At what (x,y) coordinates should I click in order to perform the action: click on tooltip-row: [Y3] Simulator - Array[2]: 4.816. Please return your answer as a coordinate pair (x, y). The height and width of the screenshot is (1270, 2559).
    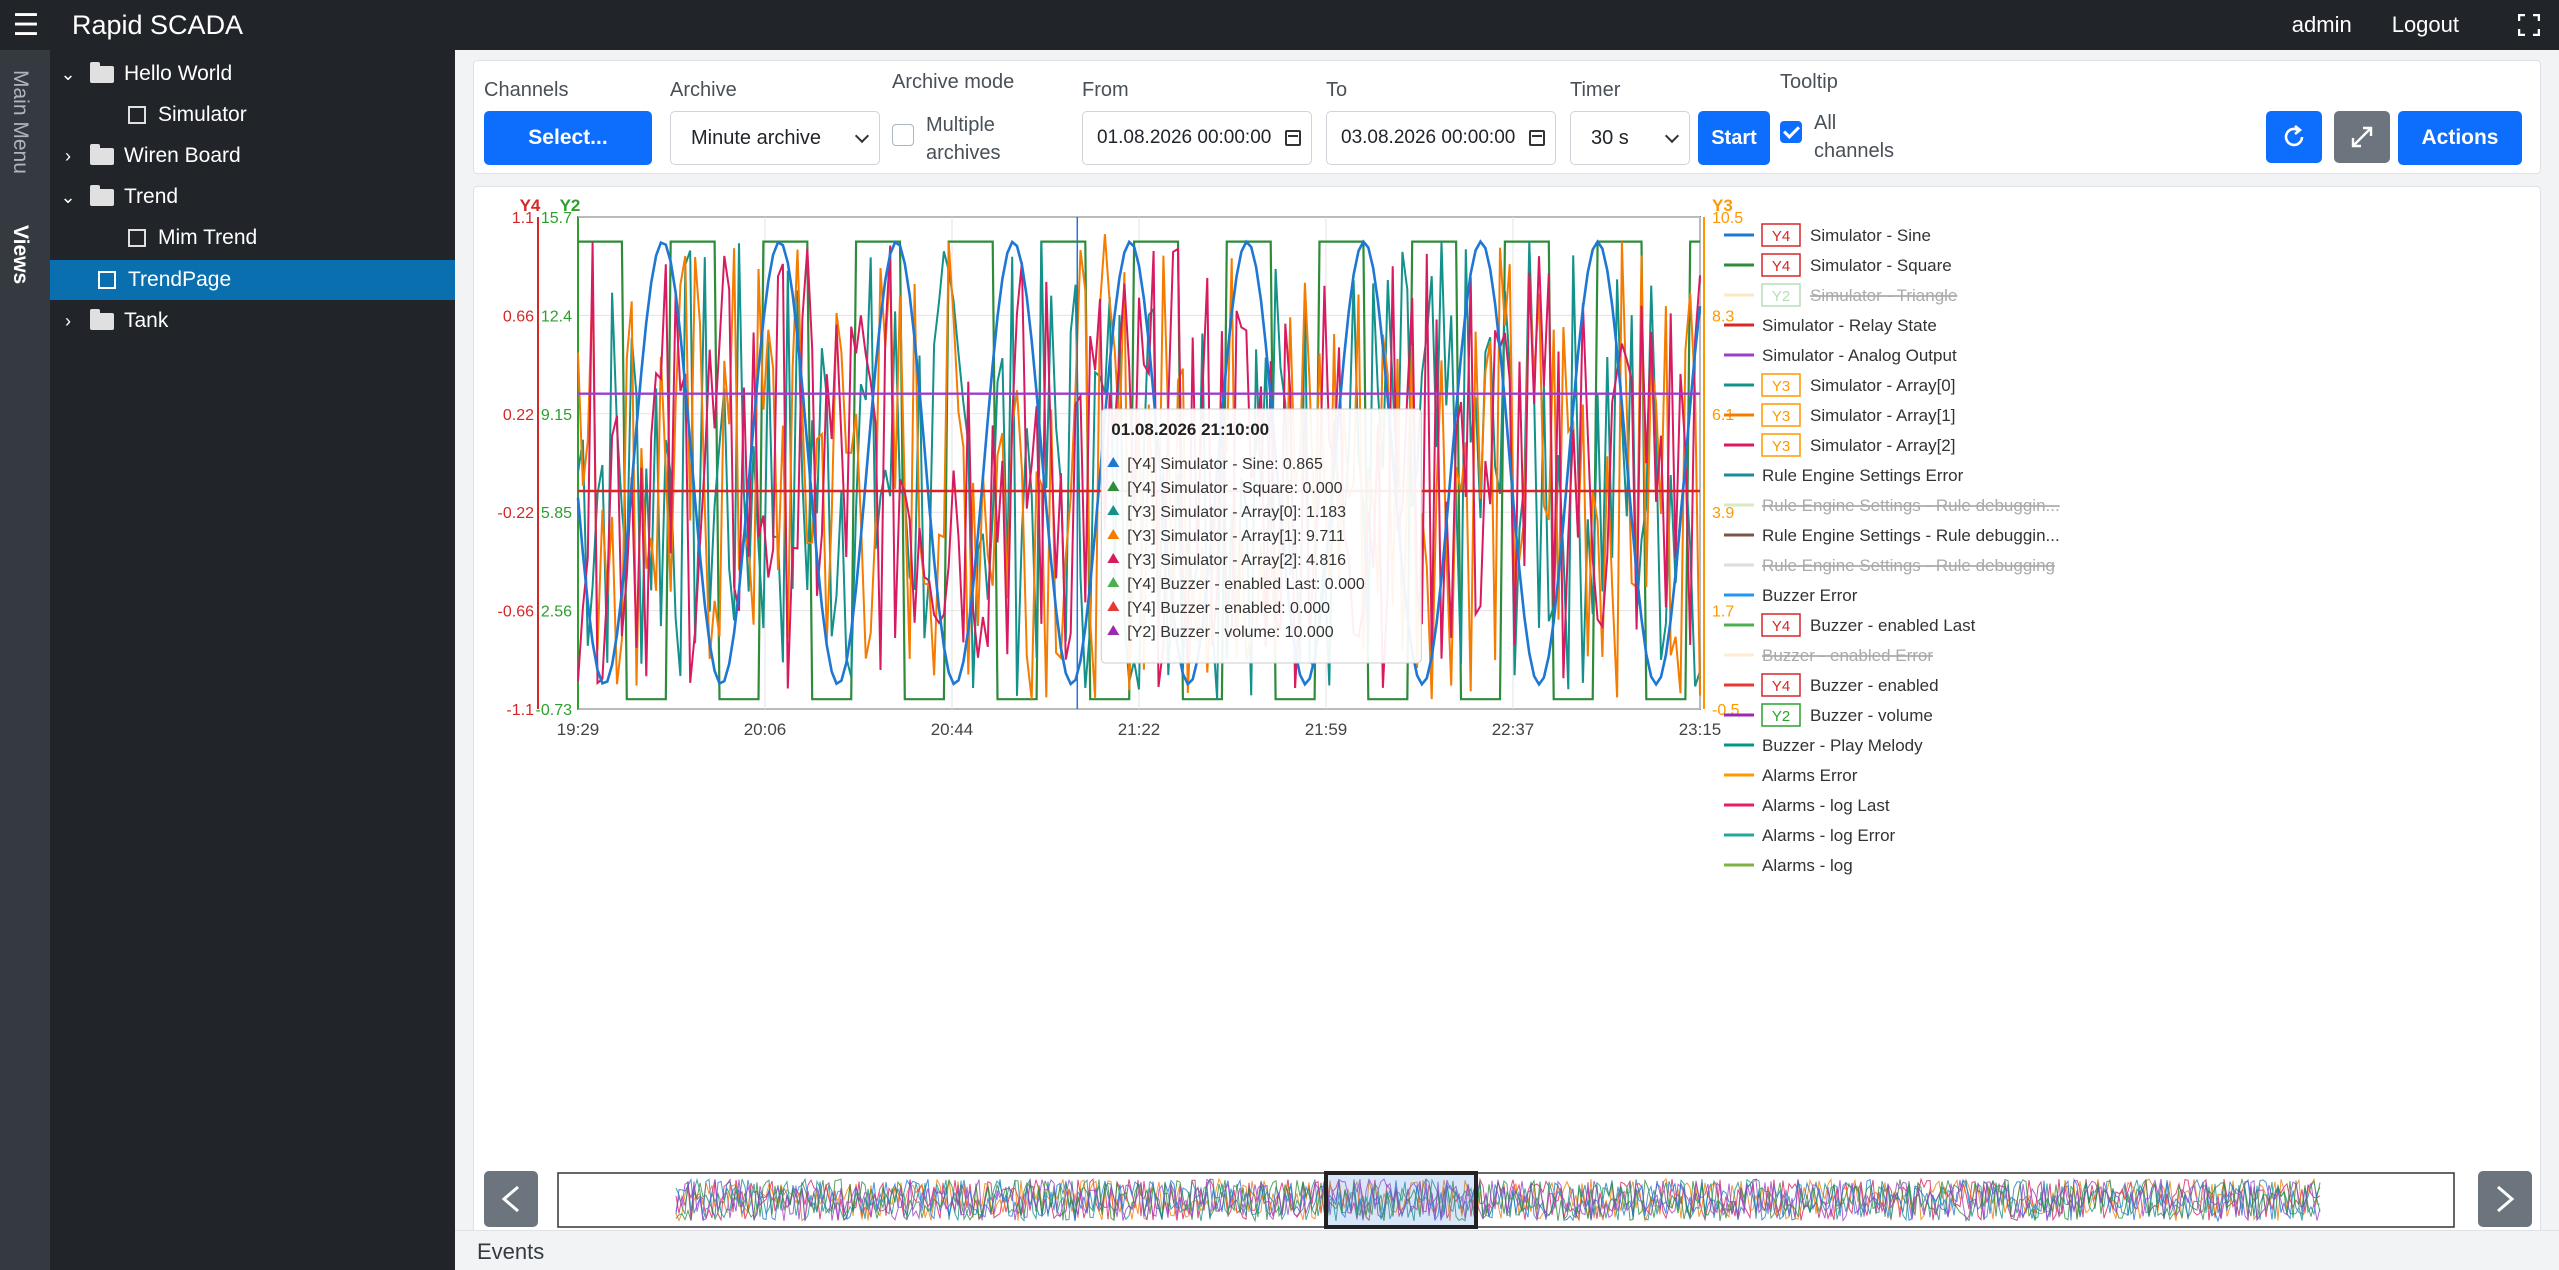
    Looking at the image, I should click on (1236, 560).